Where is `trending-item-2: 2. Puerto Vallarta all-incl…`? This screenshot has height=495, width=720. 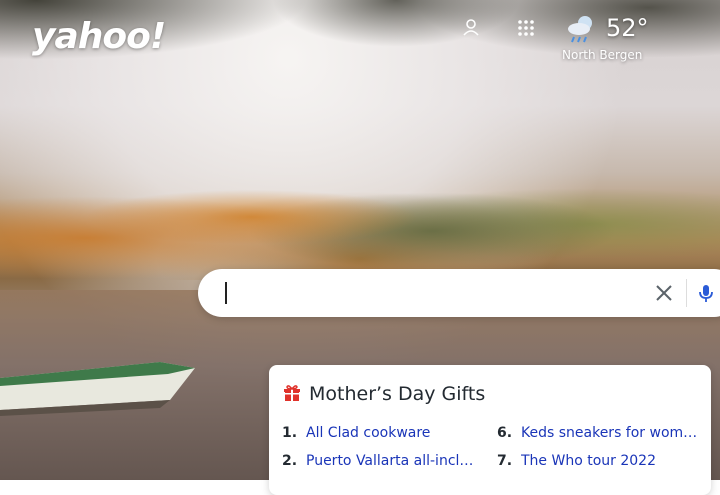 trending-item-2: 2. Puerto Vallarta all-incl… is located at coordinates (384, 461).